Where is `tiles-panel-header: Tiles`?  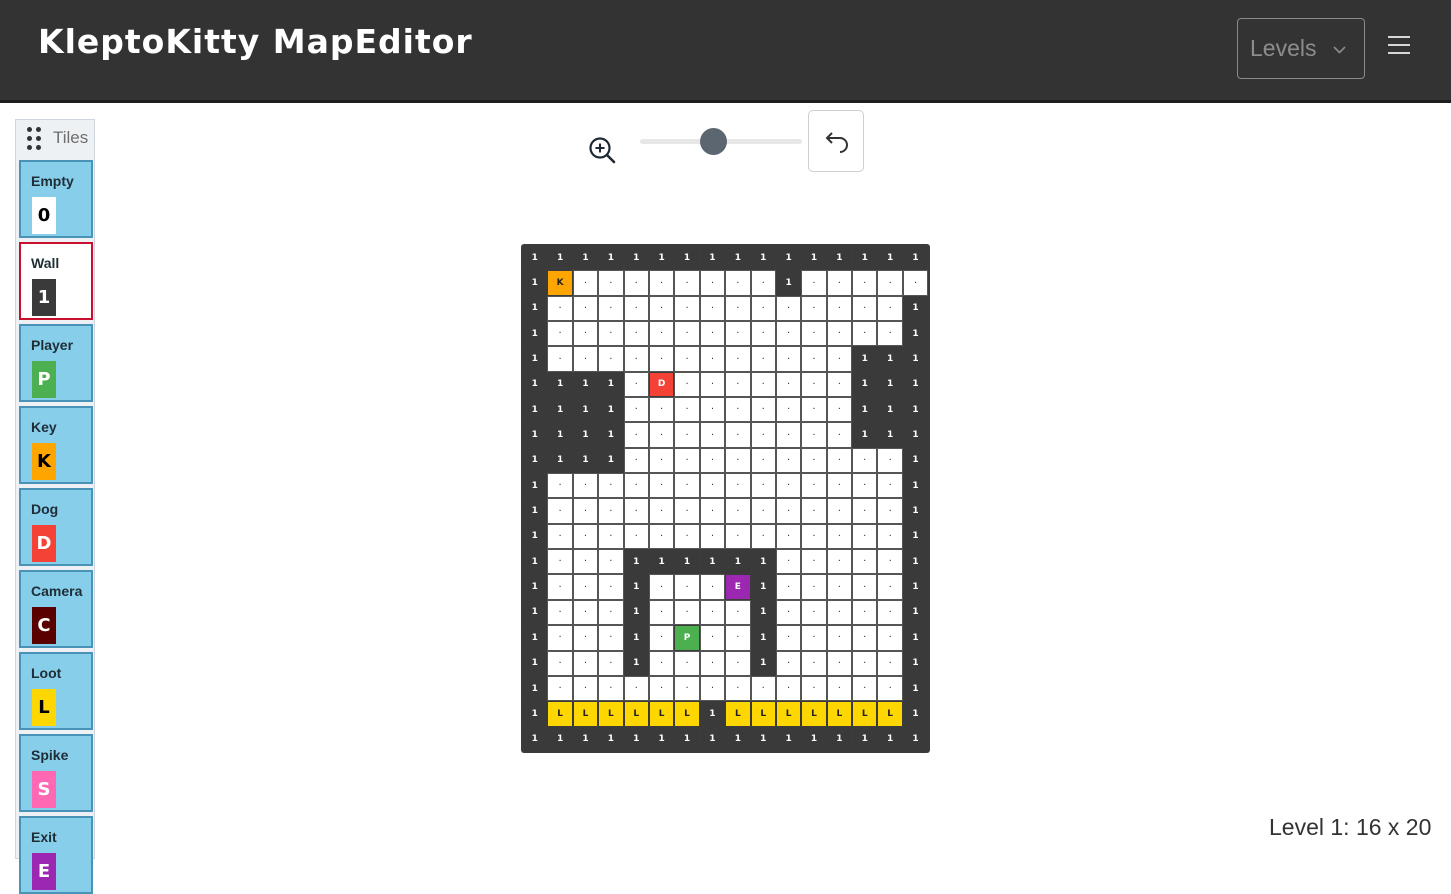
tiles-panel-header: Tiles is located at coordinates (55, 138).